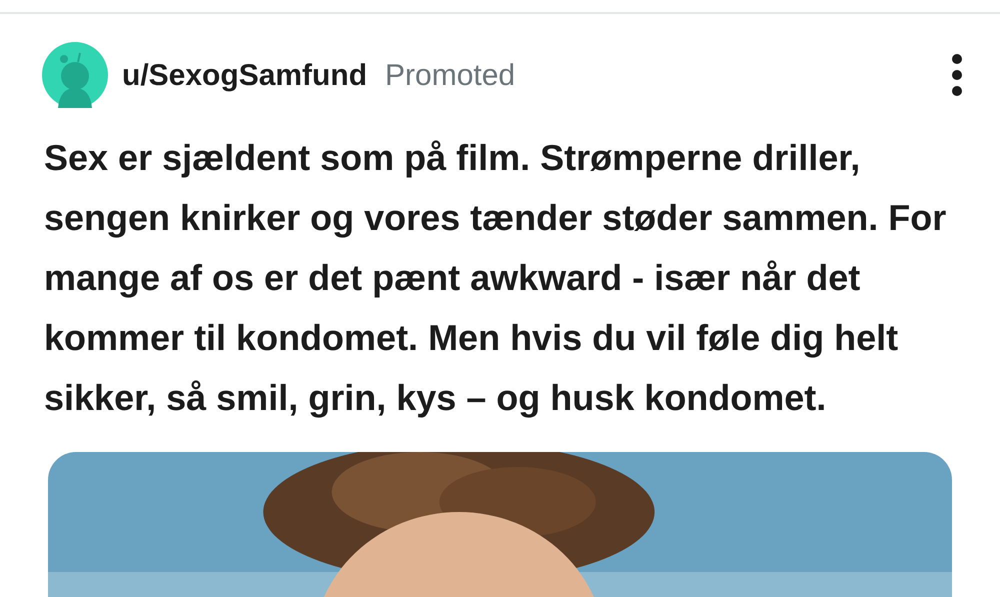  I want to click on avatar-icon, so click(75, 75).